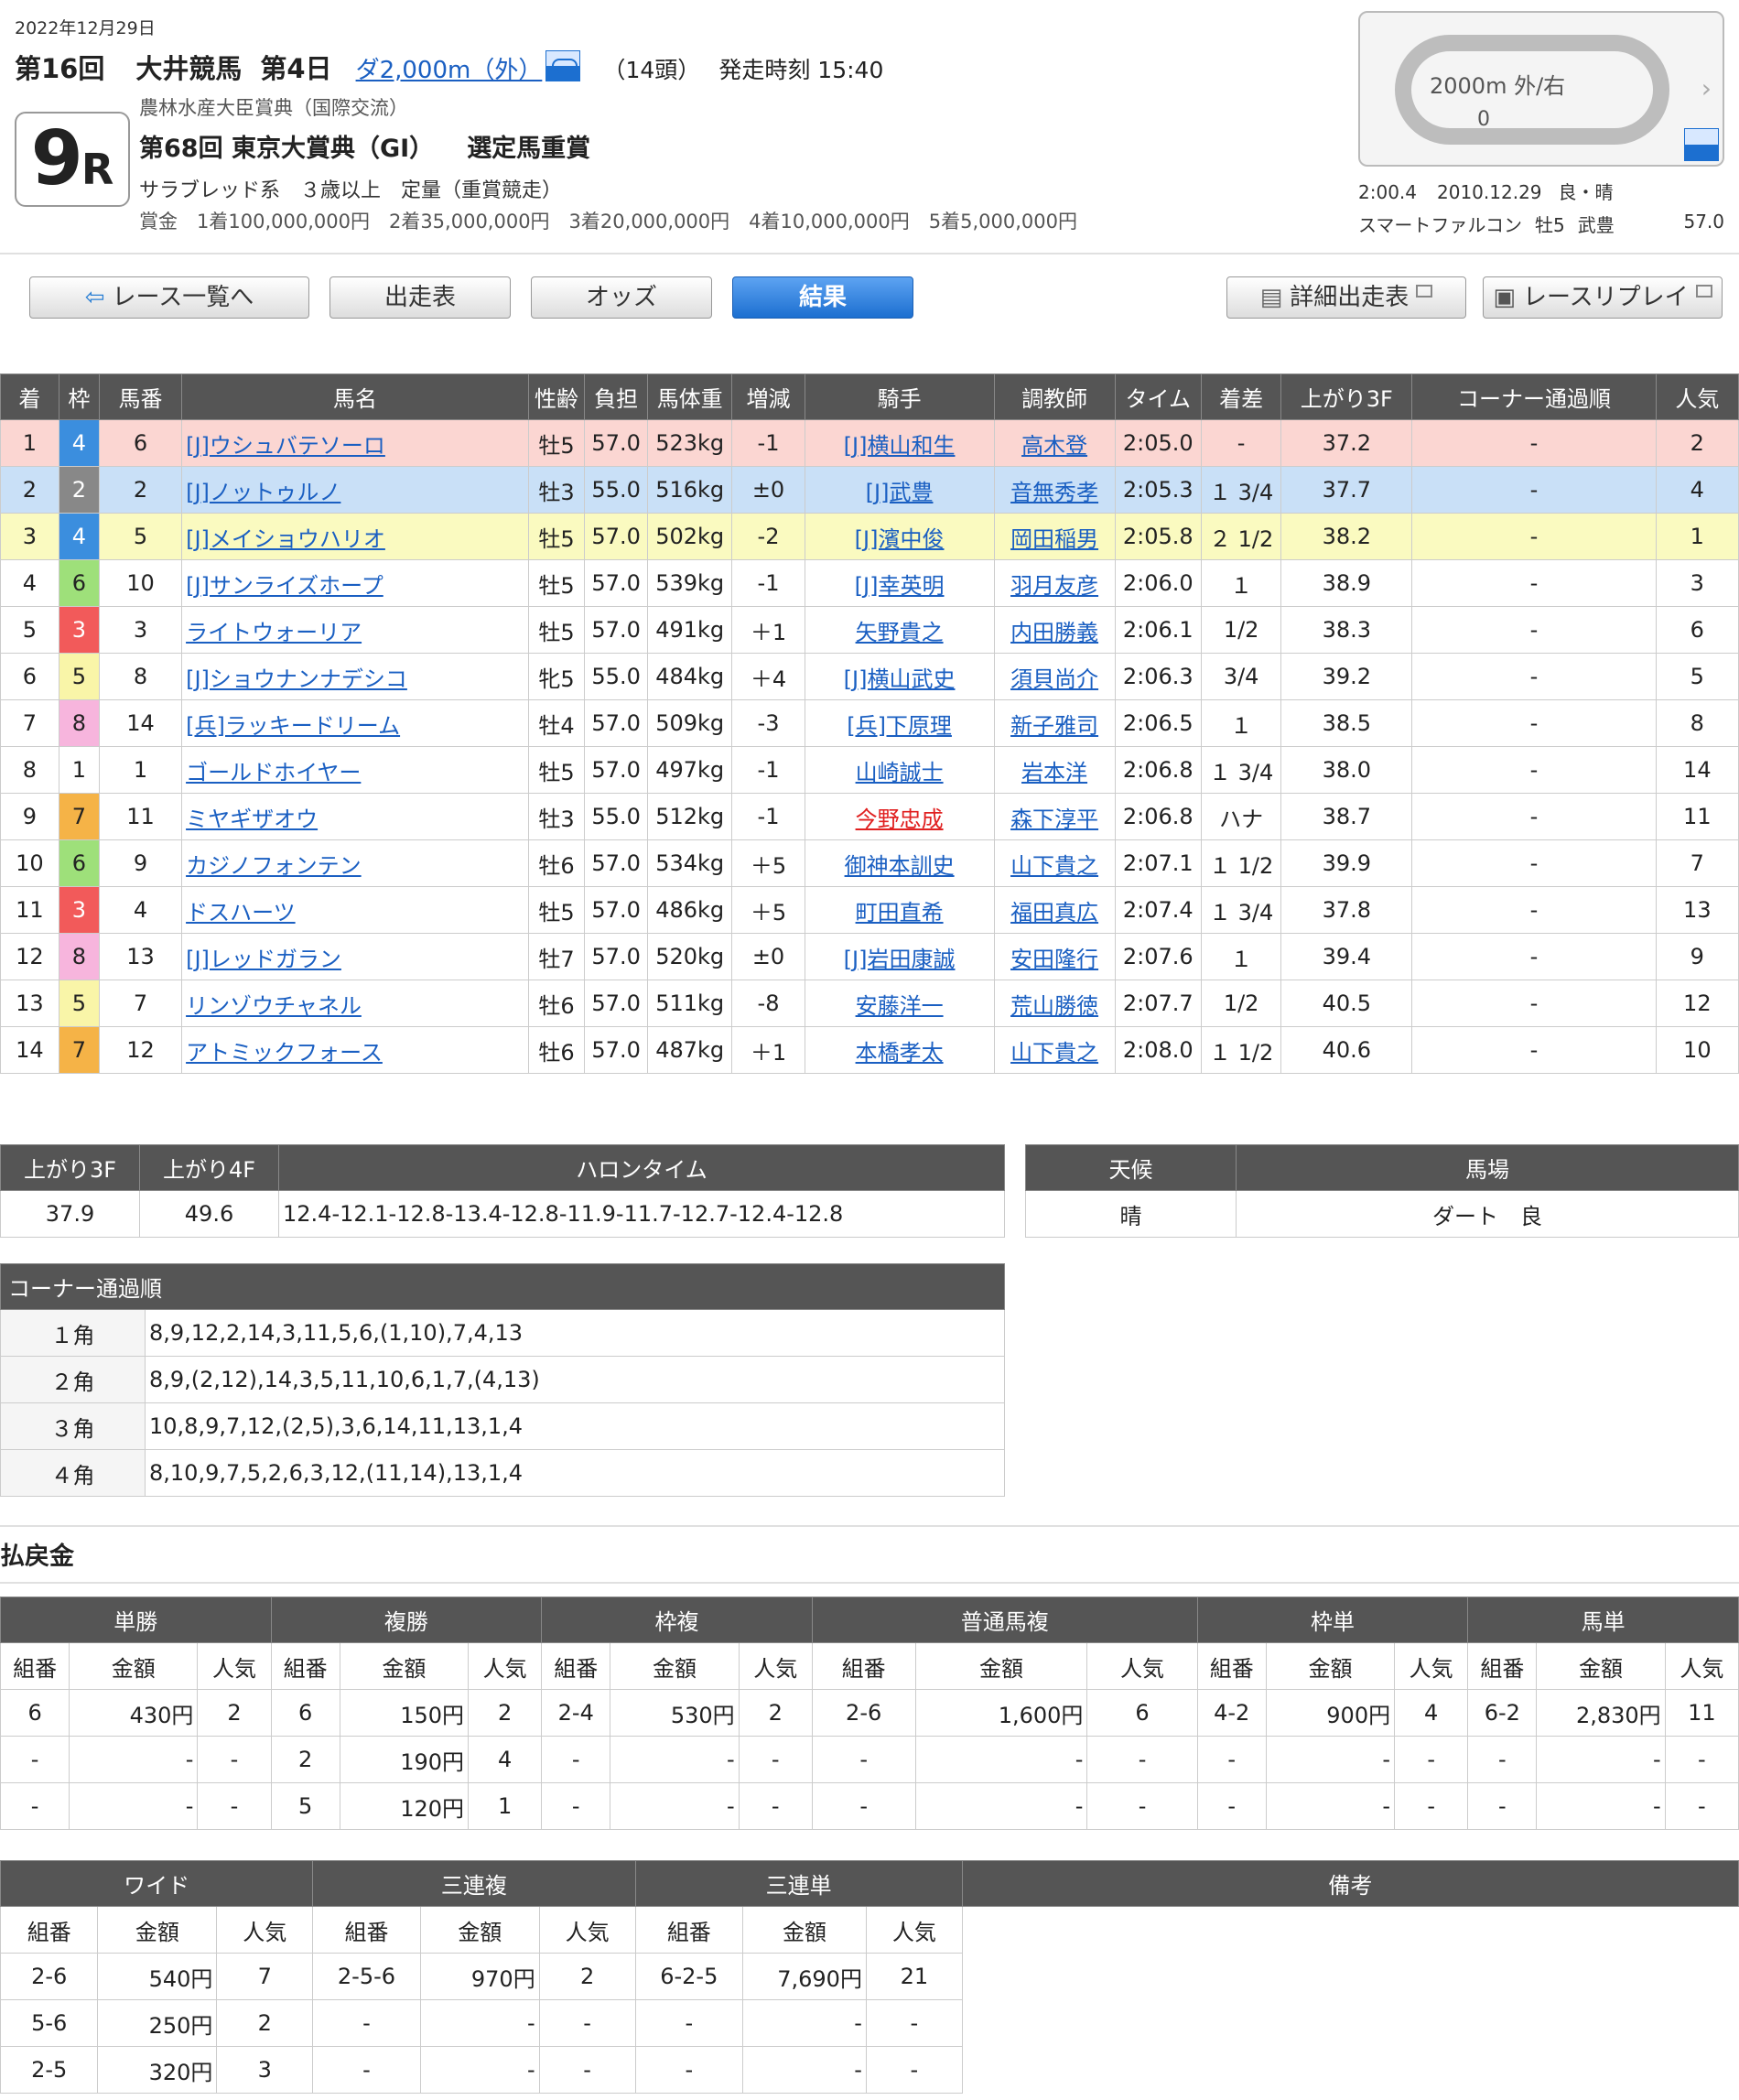  What do you see at coordinates (284, 586) in the screenshot?
I see `horse-name-link: [J]サンライズホープ` at bounding box center [284, 586].